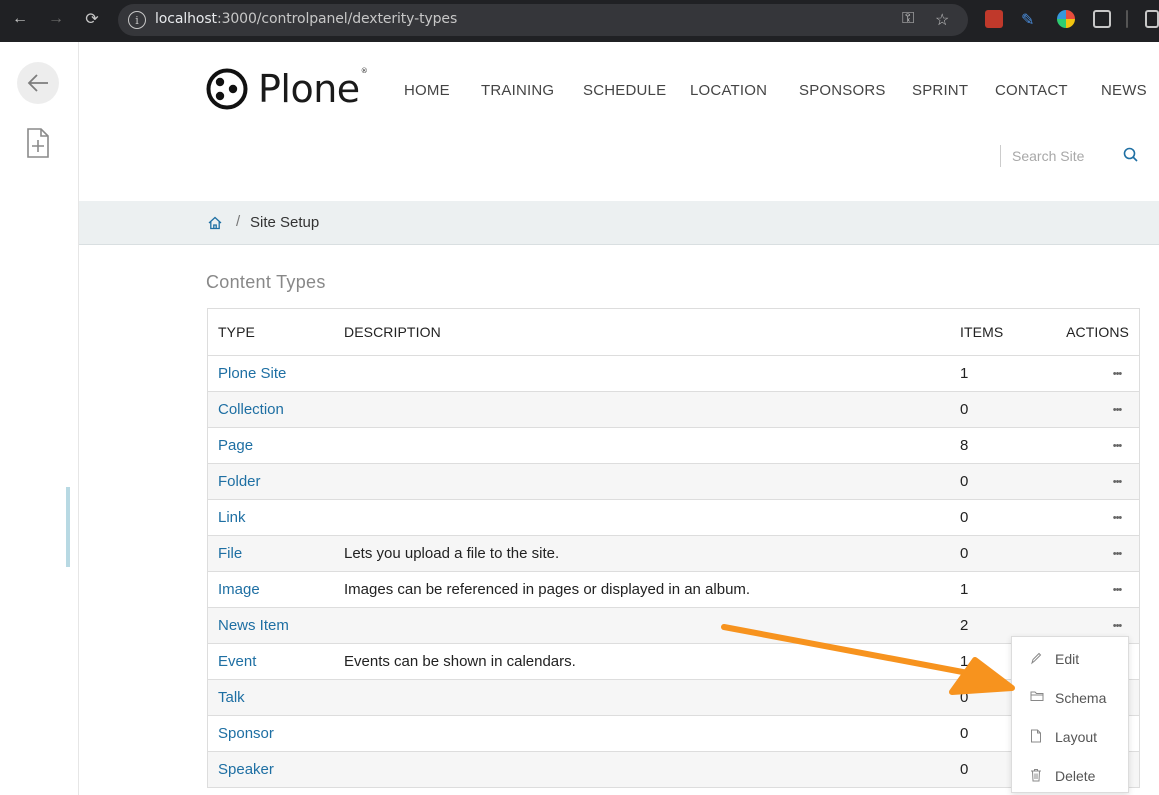 Image resolution: width=1159 pixels, height=795 pixels. I want to click on header-description: DESCRIPTION, so click(392, 332).